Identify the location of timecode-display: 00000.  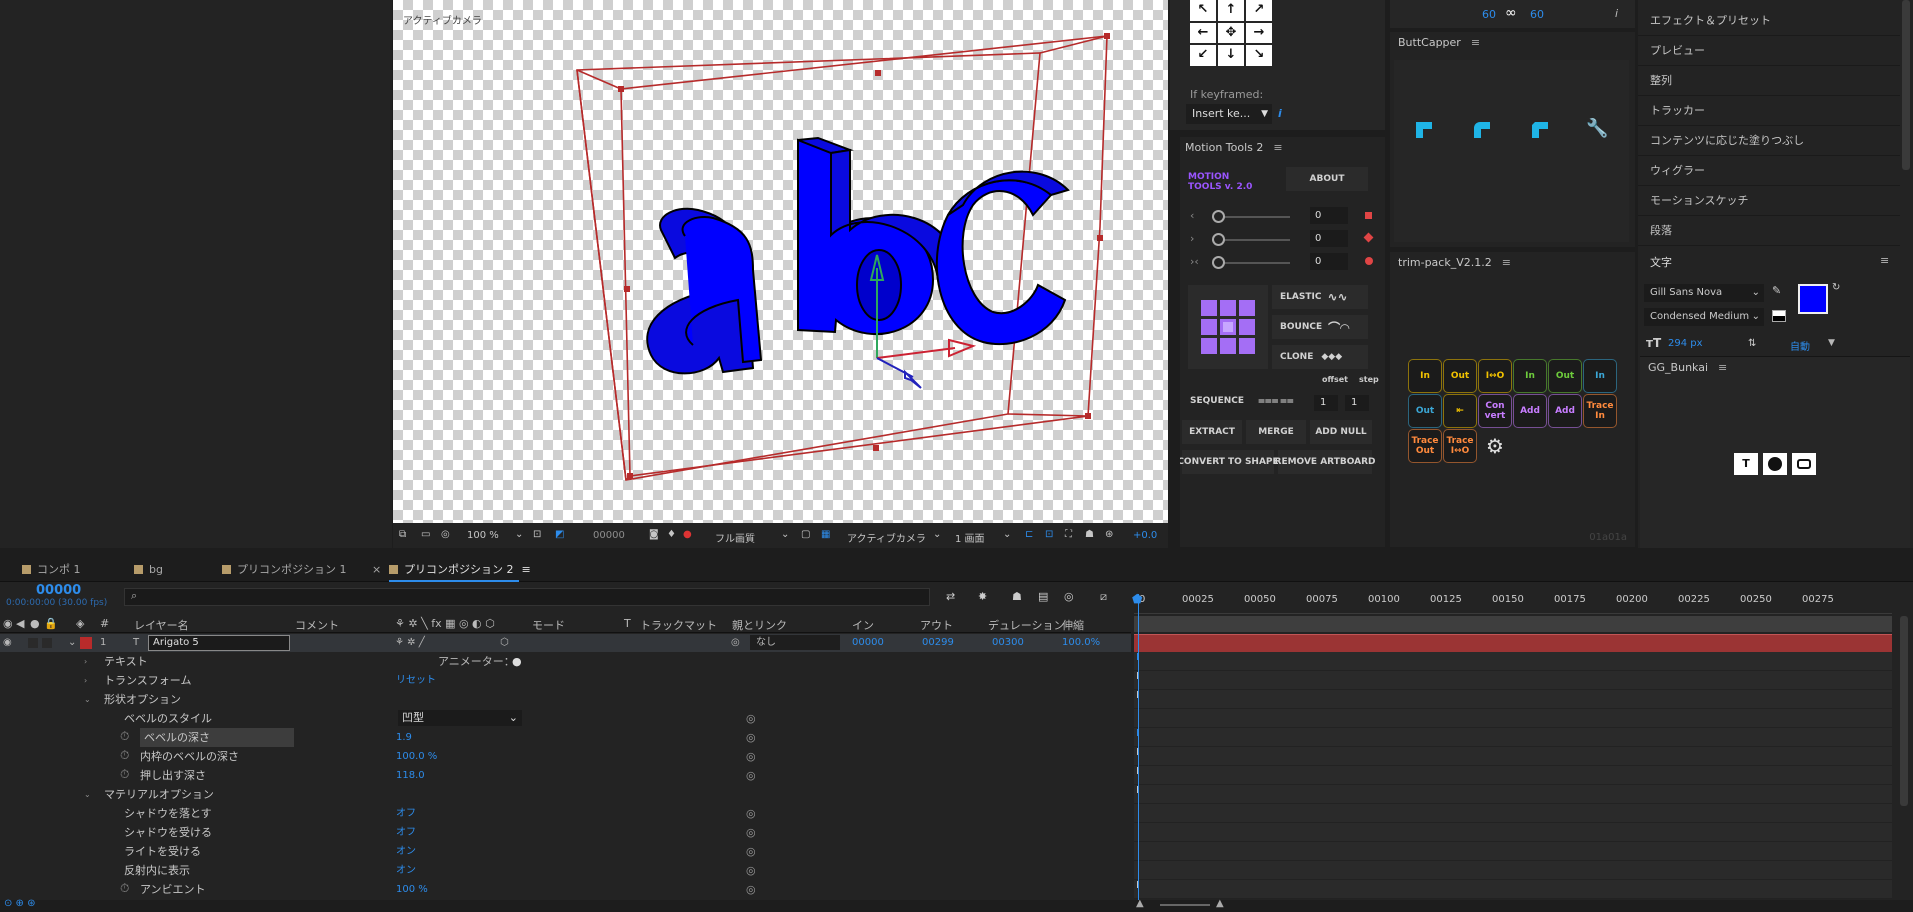
(609, 535).